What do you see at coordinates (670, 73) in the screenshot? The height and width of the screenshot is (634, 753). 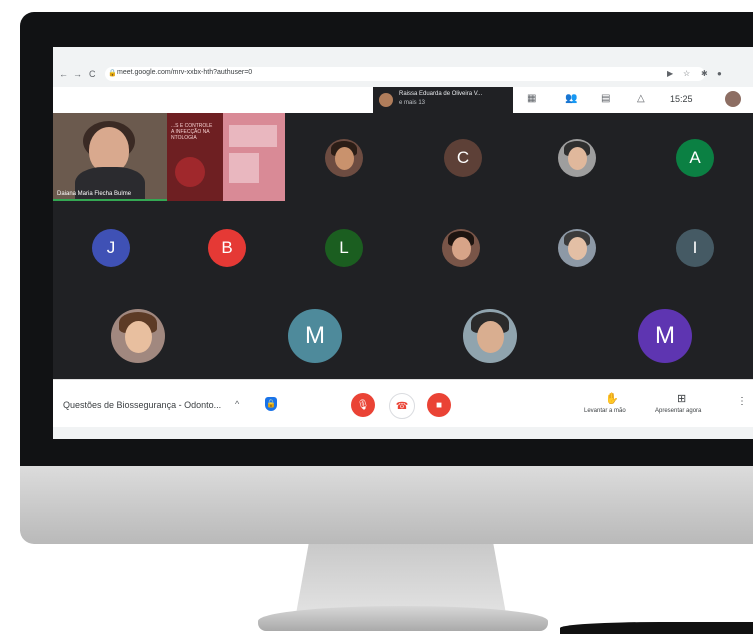 I see `cast-icon: ▶` at bounding box center [670, 73].